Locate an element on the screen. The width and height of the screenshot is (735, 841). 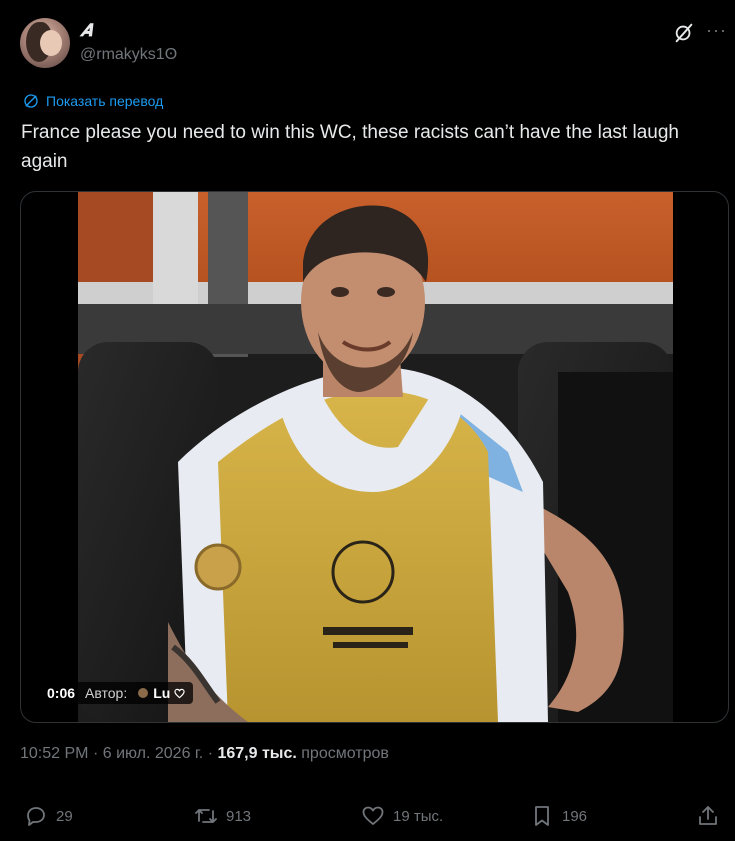
views-label: просмотров is located at coordinates (345, 753).